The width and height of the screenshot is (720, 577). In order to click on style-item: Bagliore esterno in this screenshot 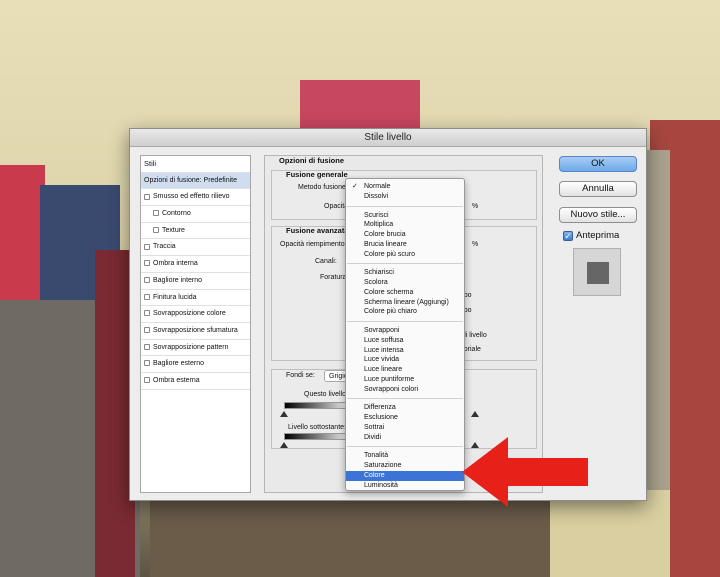, I will do `click(195, 364)`.